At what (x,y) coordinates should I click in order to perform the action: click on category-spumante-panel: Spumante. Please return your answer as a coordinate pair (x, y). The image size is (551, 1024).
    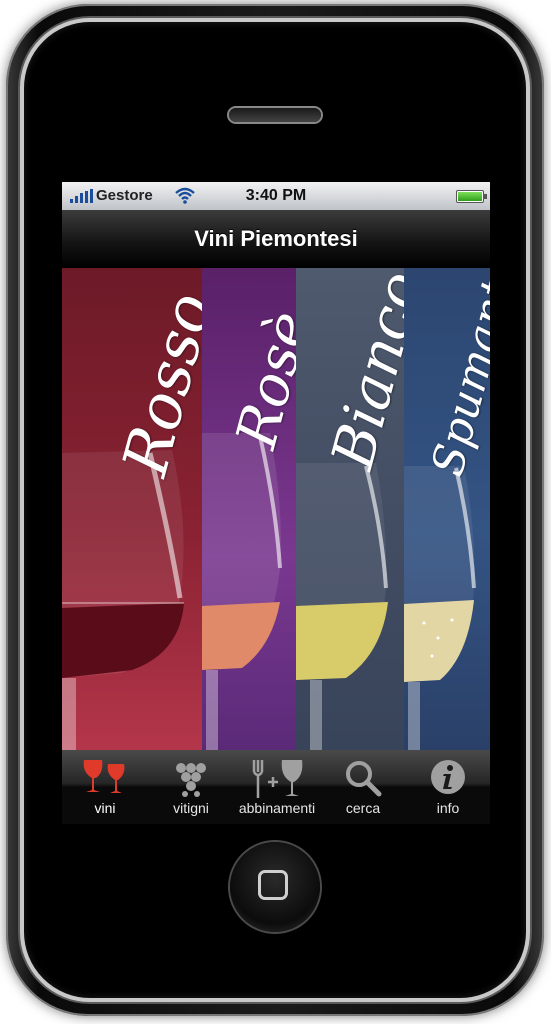
    Looking at the image, I should click on (447, 509).